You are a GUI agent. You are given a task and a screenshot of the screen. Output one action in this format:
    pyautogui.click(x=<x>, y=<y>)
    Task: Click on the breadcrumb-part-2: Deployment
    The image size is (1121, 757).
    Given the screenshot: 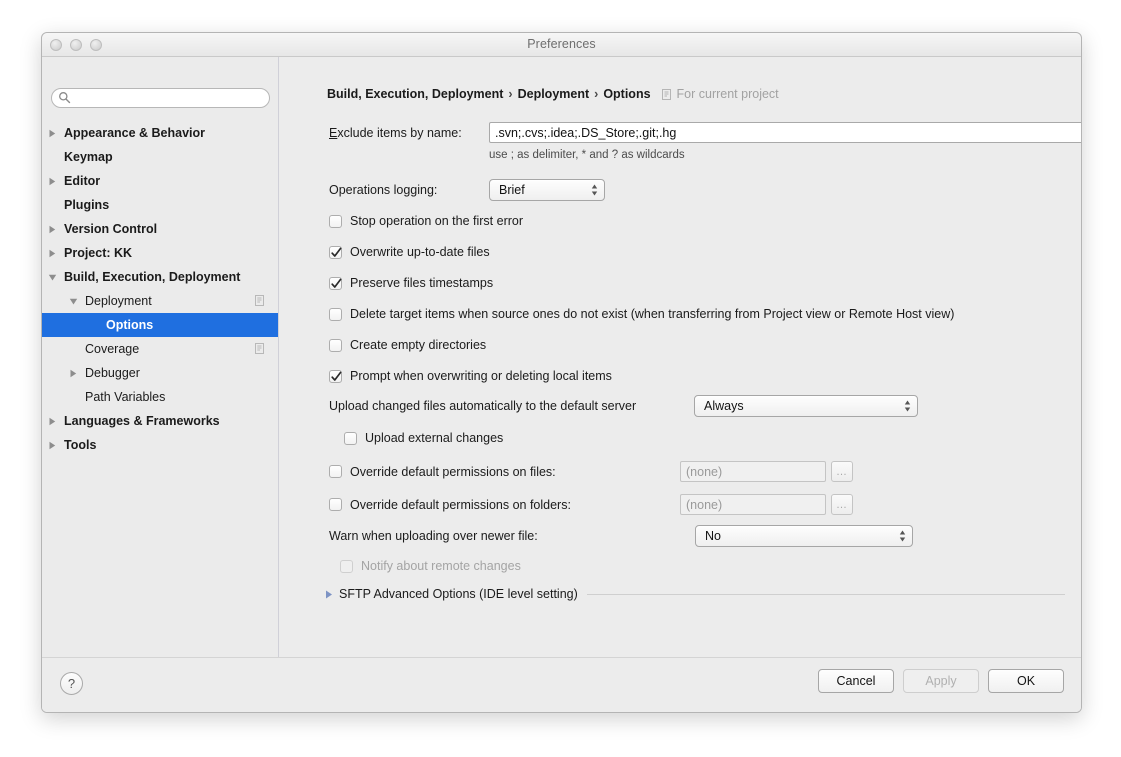 What is the action you would take?
    pyautogui.click(x=554, y=94)
    